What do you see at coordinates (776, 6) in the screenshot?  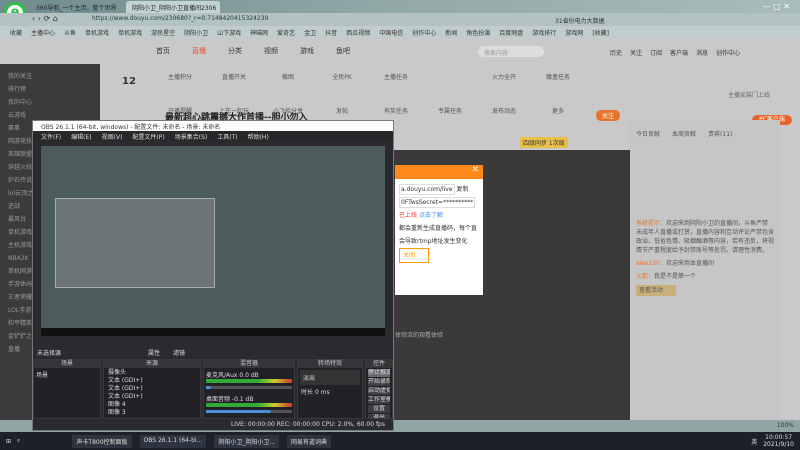 I see `window-controls: — ▢ ✕` at bounding box center [776, 6].